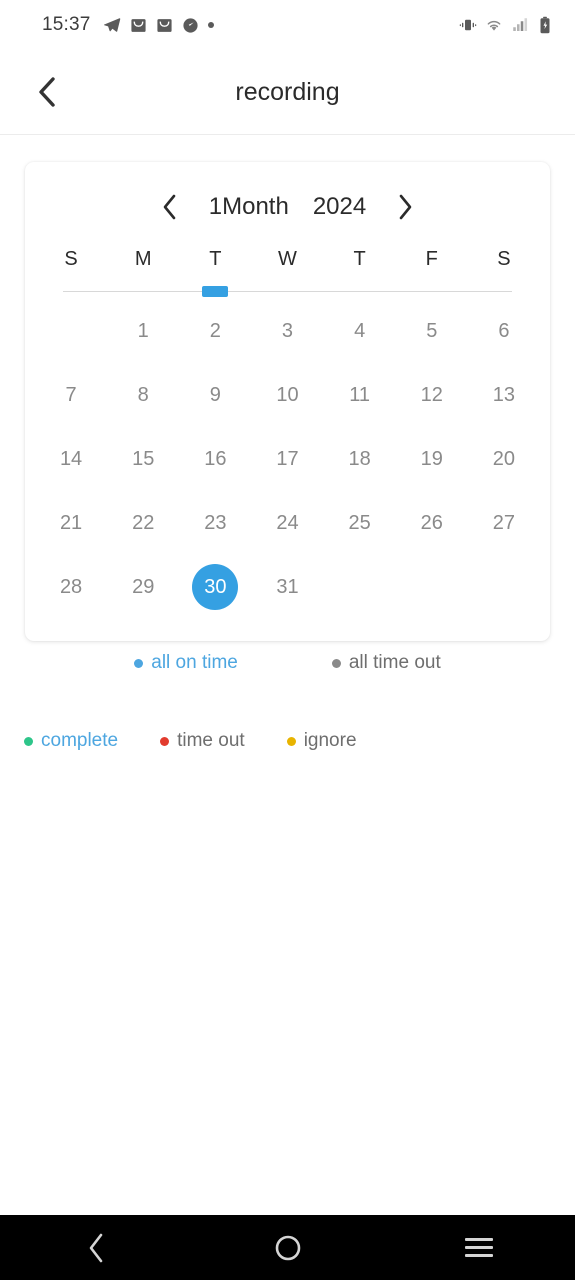  I want to click on calendar-day-cell: 6, so click(504, 331).